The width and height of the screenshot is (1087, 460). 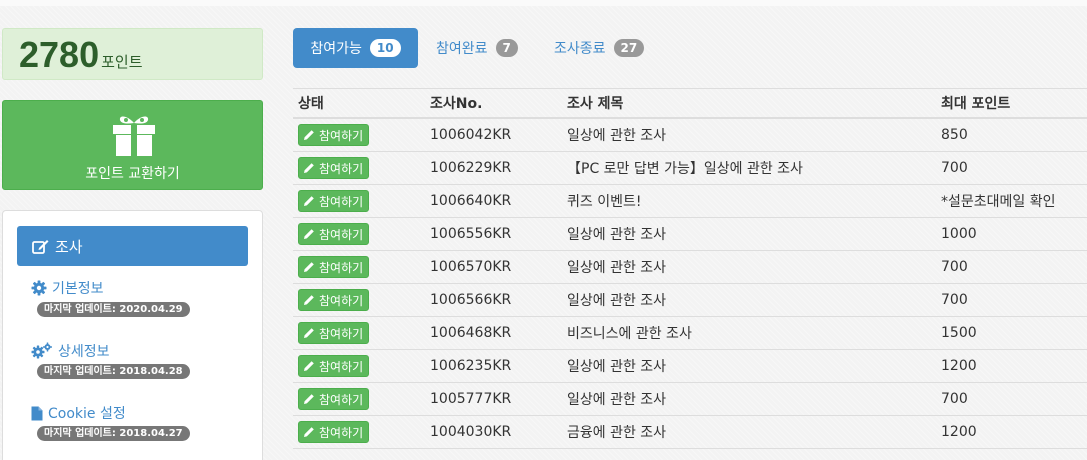 I want to click on header-status: 상태, so click(x=311, y=104).